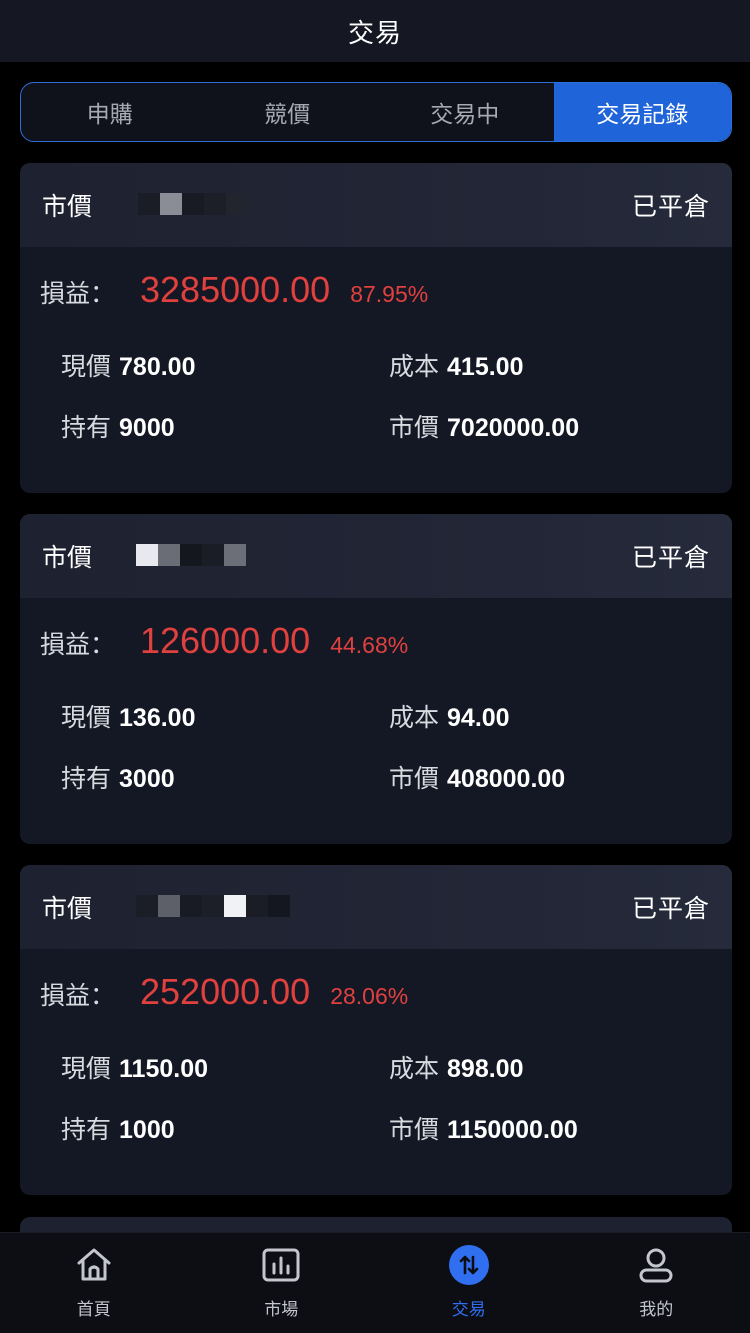 This screenshot has width=750, height=1333. Describe the element at coordinates (506, 779) in the screenshot. I see `stat-value: 408000.00` at that location.